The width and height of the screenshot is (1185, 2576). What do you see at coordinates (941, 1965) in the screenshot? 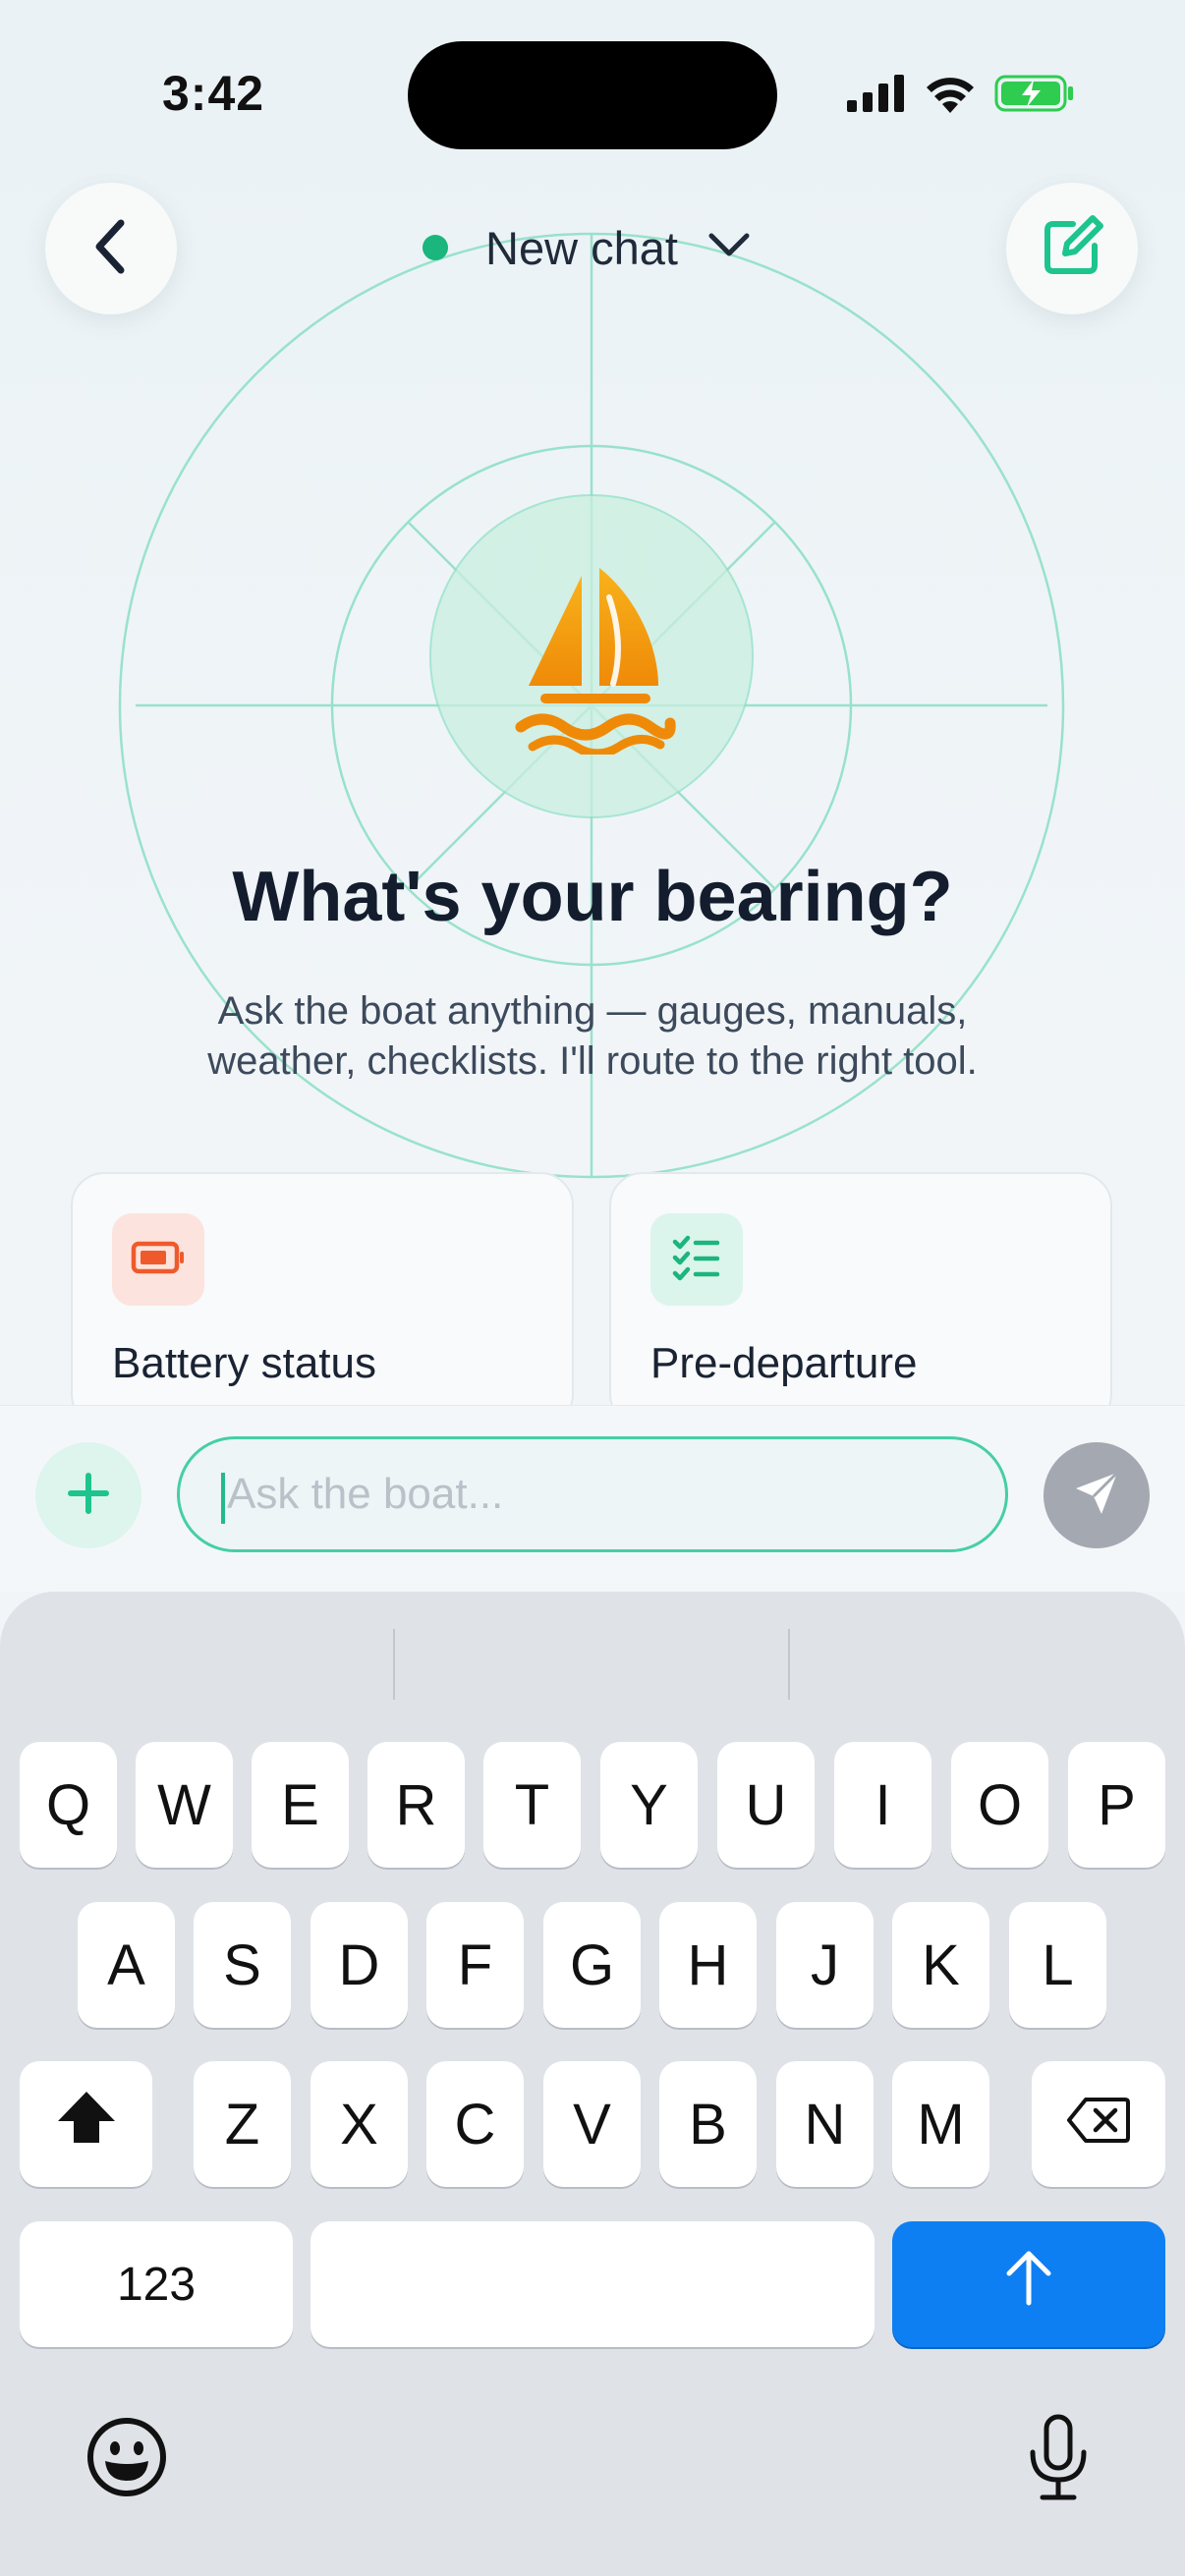
I see `key-k: K` at bounding box center [941, 1965].